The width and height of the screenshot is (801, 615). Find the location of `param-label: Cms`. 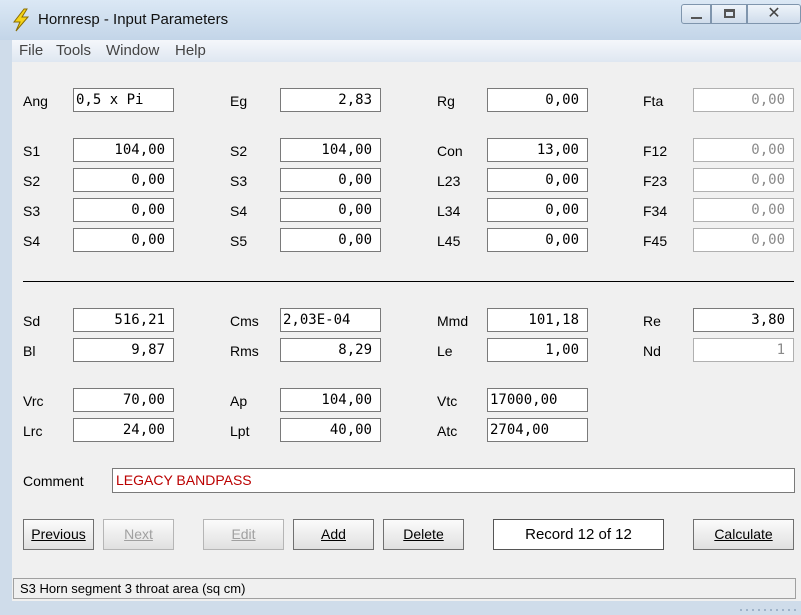

param-label: Cms is located at coordinates (244, 321).